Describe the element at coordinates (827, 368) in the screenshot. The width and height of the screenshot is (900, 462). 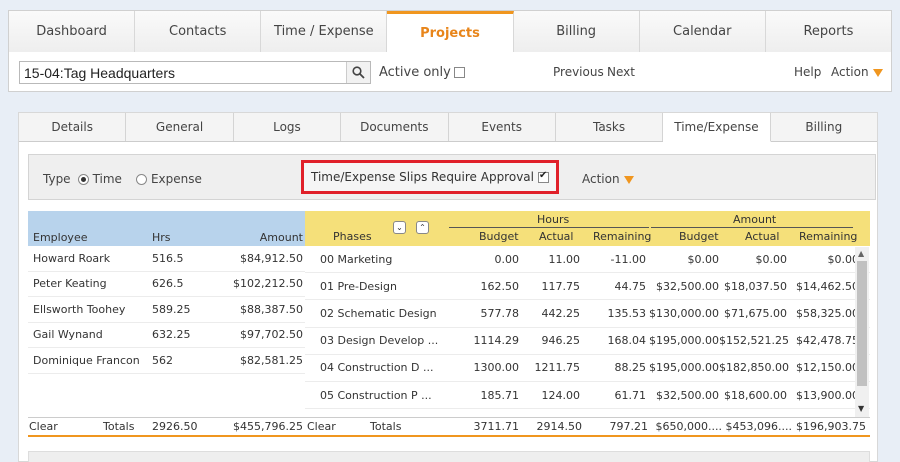
I see `amount-remaining: $12,150.00` at that location.